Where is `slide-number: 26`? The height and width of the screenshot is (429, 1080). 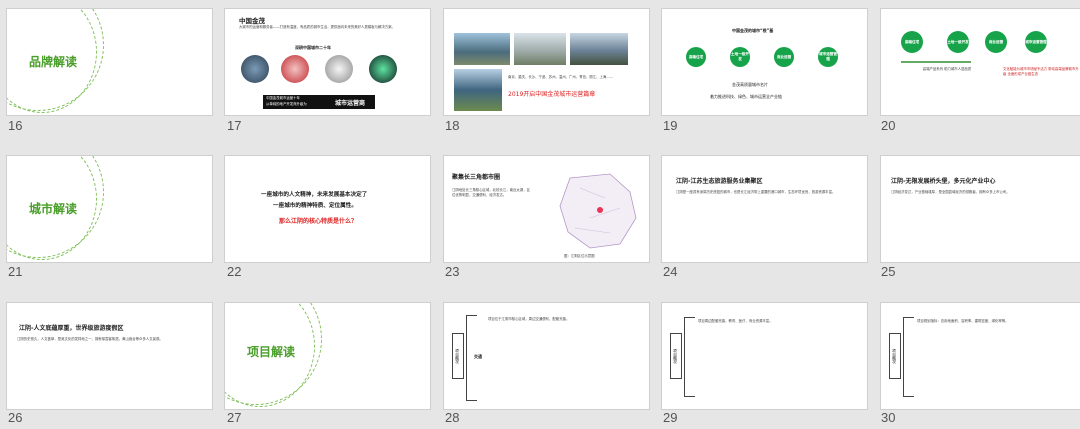 slide-number: 26 is located at coordinates (15, 417).